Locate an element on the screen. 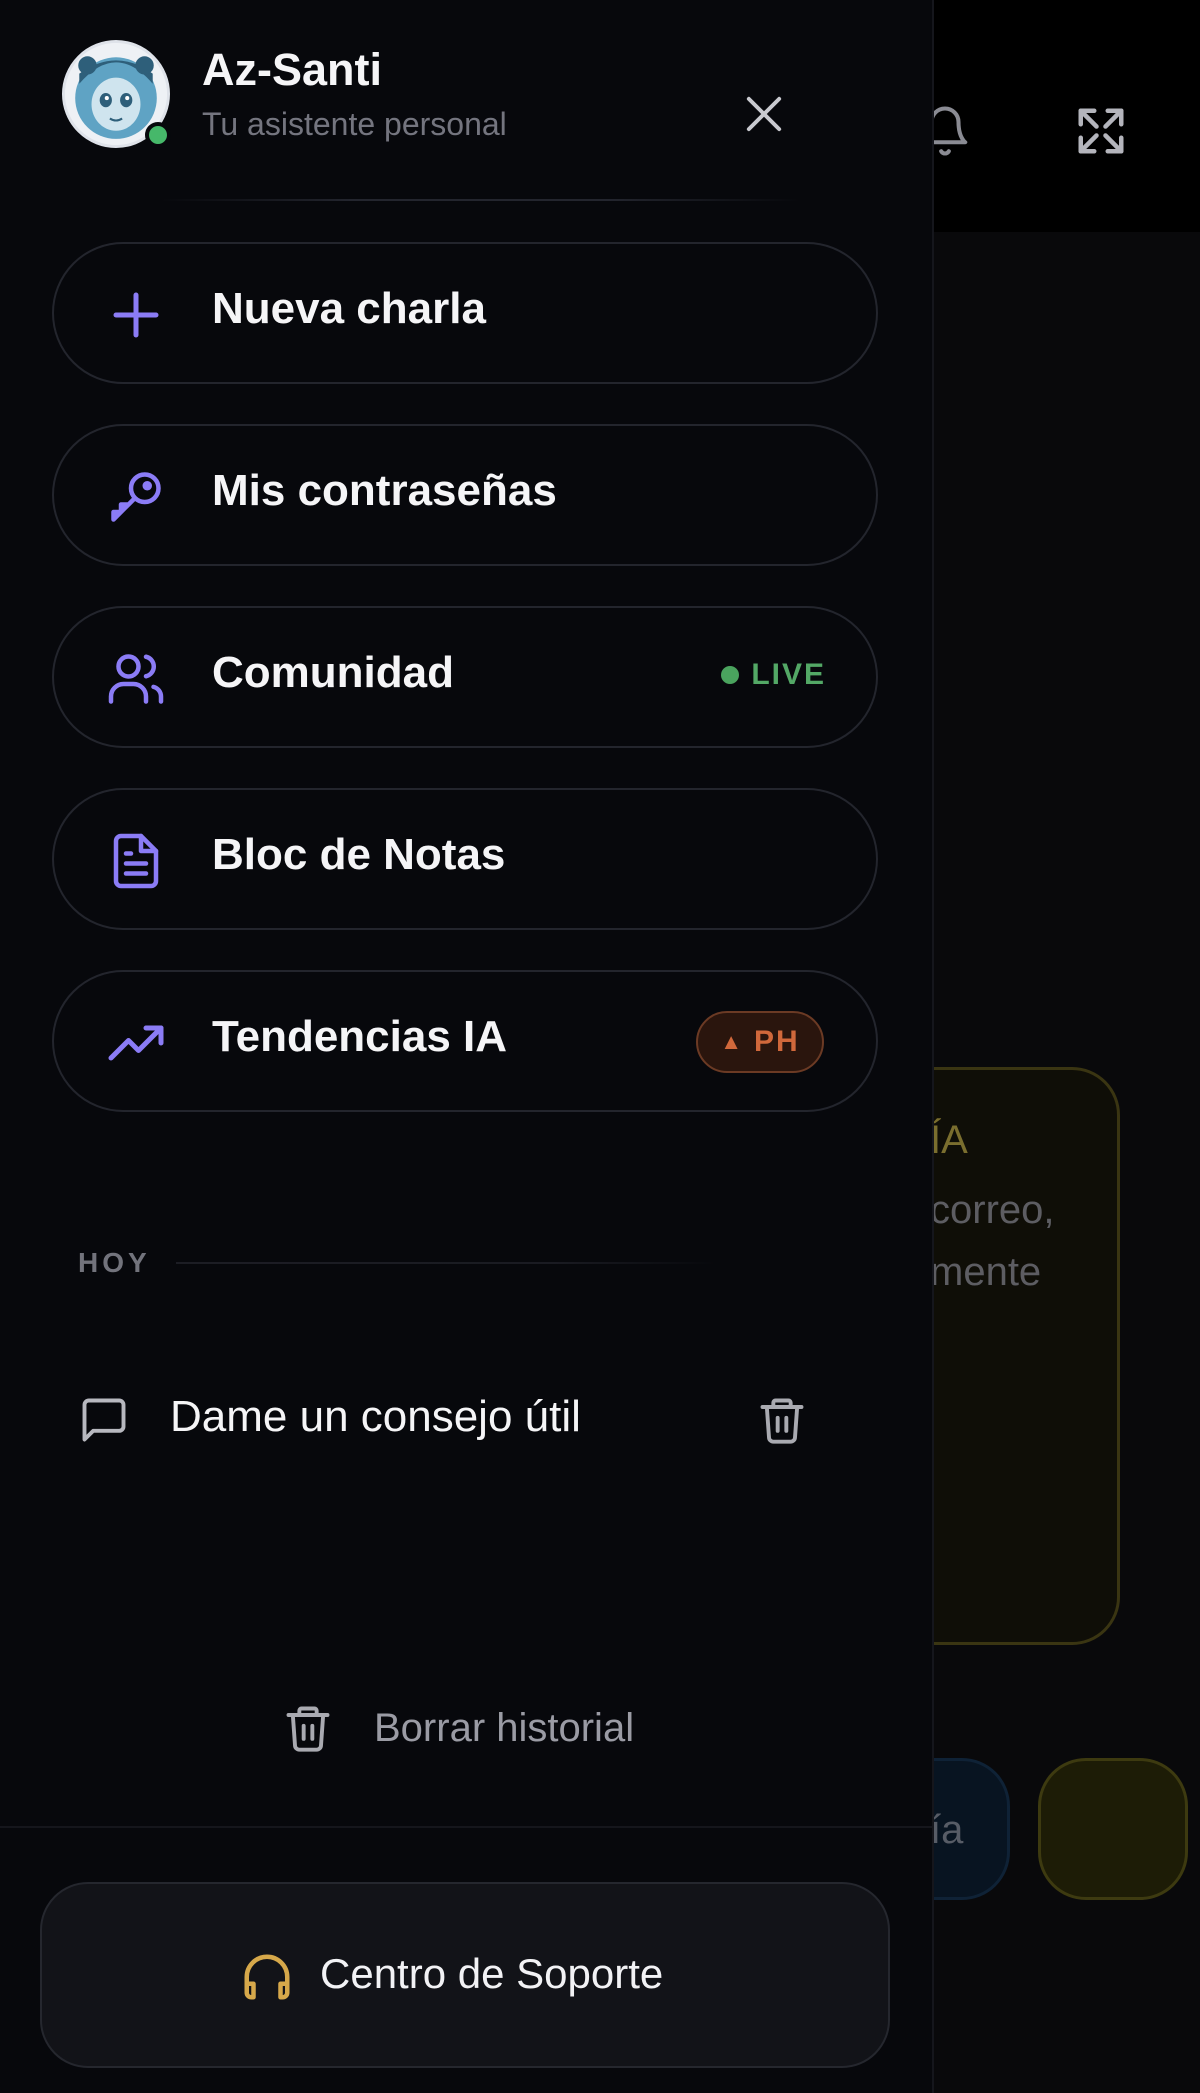 Image resolution: width=1200 pixels, height=2093 pixels. live-badge-label: LIVE is located at coordinates (788, 674).